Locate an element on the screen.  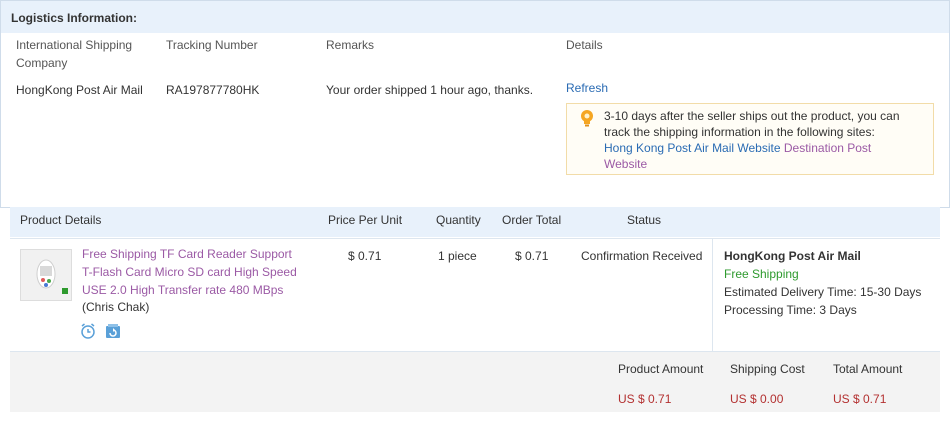
header-order-total: Order Total is located at coordinates (532, 220).